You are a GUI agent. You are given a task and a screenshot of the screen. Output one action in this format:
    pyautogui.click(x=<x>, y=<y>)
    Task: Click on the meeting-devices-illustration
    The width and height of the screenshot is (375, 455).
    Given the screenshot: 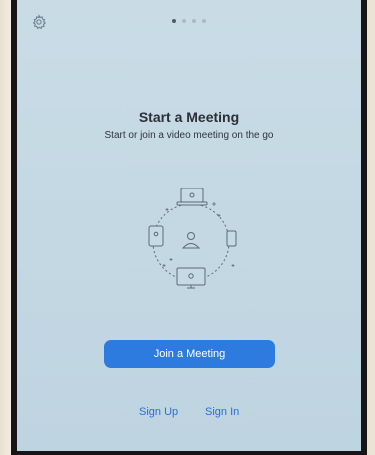 What is the action you would take?
    pyautogui.click(x=192, y=238)
    